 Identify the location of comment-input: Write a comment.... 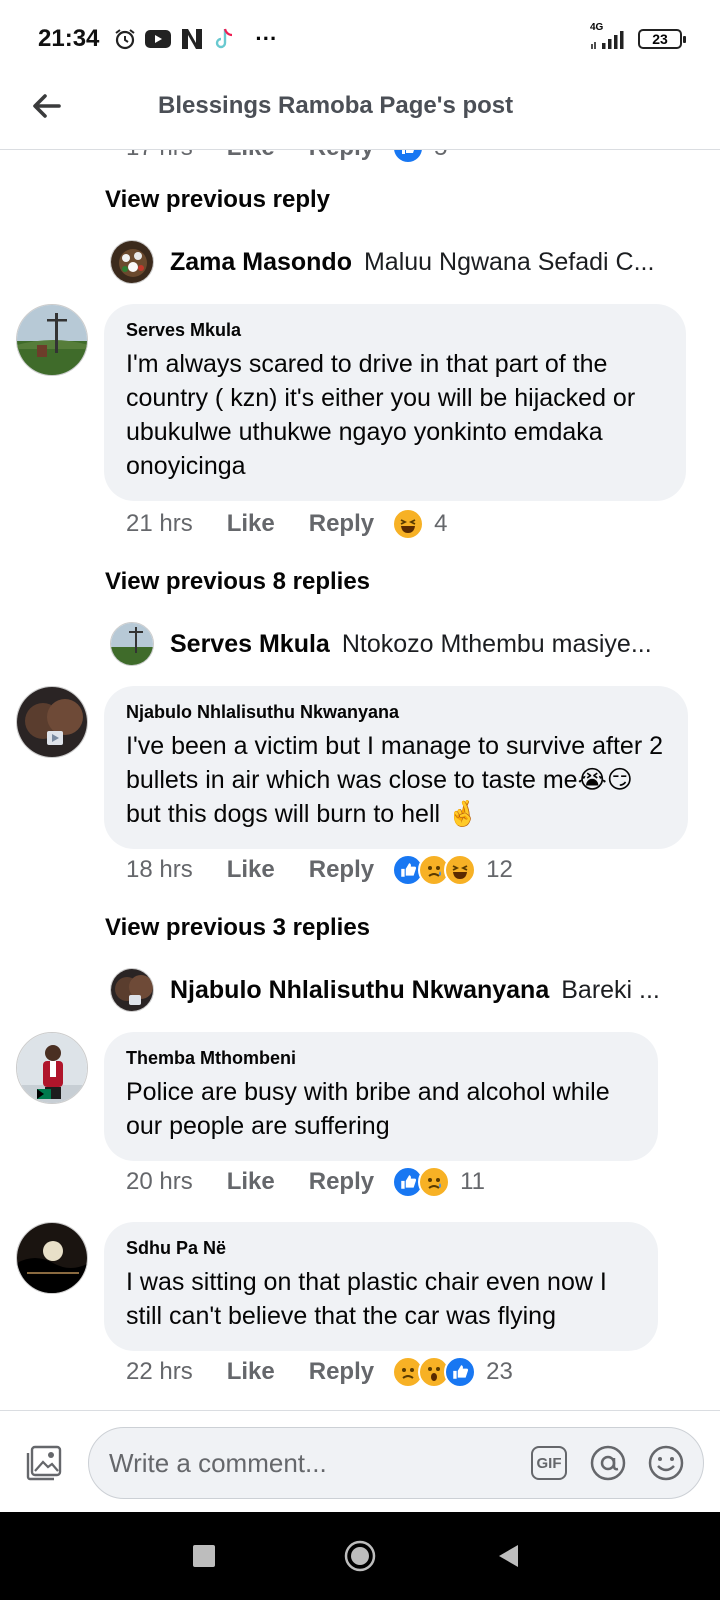
(218, 1463).